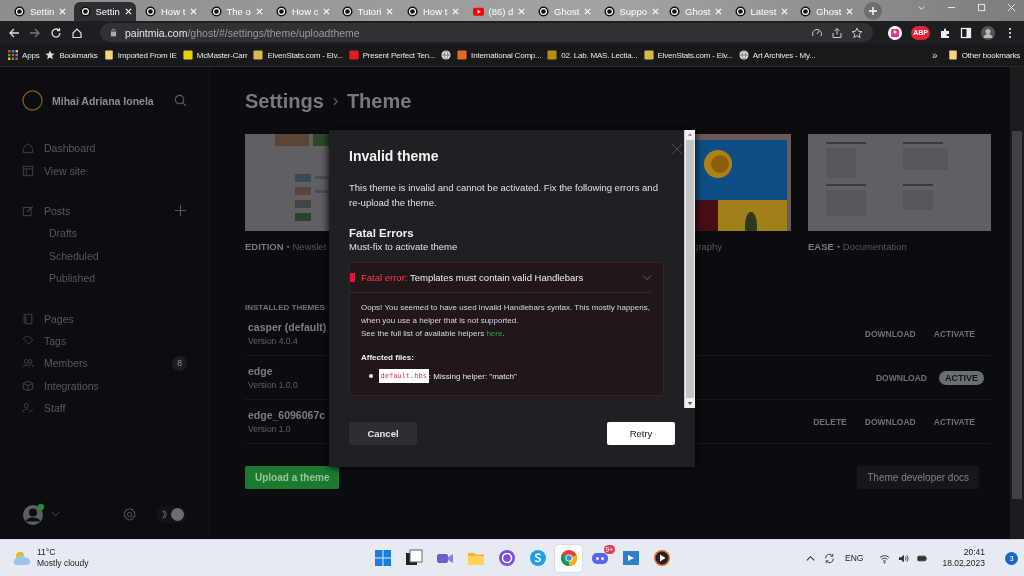 The height and width of the screenshot is (576, 1024). I want to click on battery-icon, so click(923, 558).